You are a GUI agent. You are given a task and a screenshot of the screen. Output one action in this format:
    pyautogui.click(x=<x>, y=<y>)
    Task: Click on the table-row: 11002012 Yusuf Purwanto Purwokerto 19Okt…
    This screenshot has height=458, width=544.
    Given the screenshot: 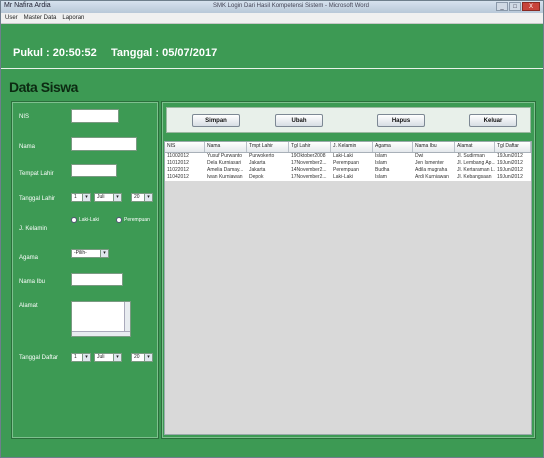 What is the action you would take?
    pyautogui.click(x=348, y=156)
    